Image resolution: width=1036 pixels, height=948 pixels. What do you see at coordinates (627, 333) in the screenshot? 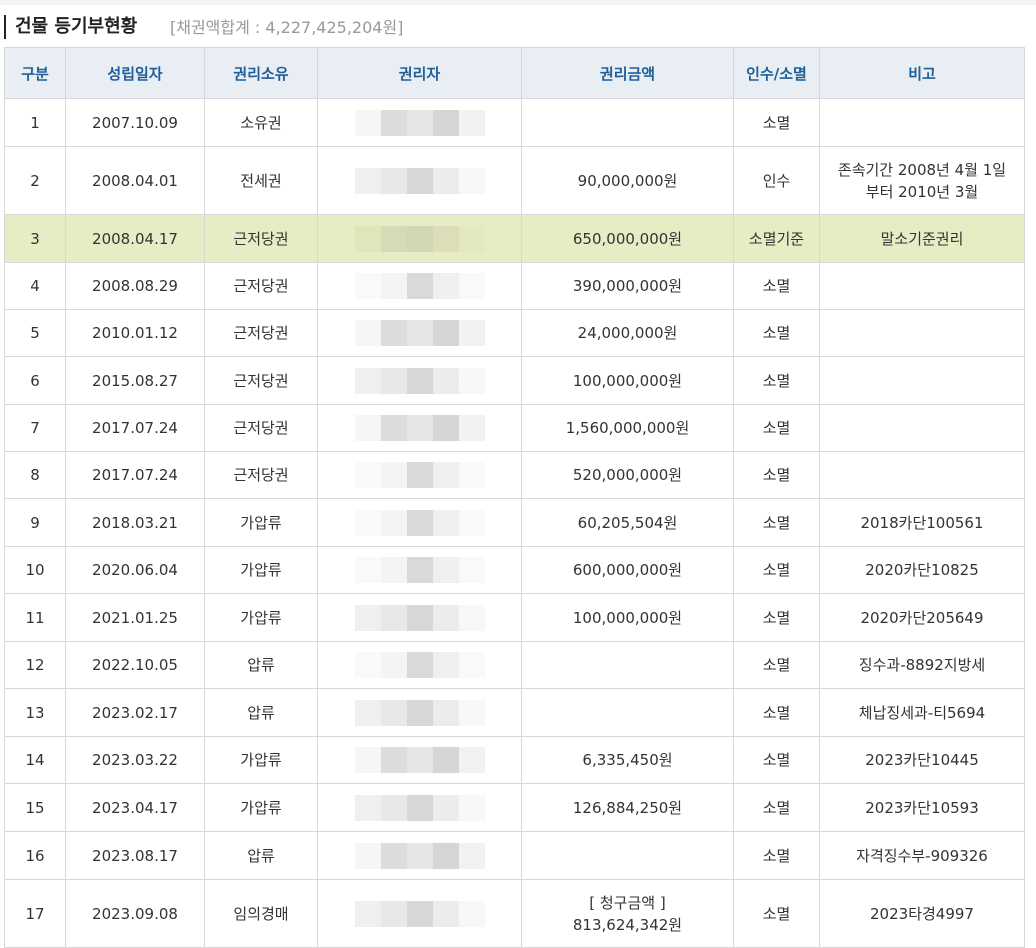
I see `cell-amount: 24,000,000원` at bounding box center [627, 333].